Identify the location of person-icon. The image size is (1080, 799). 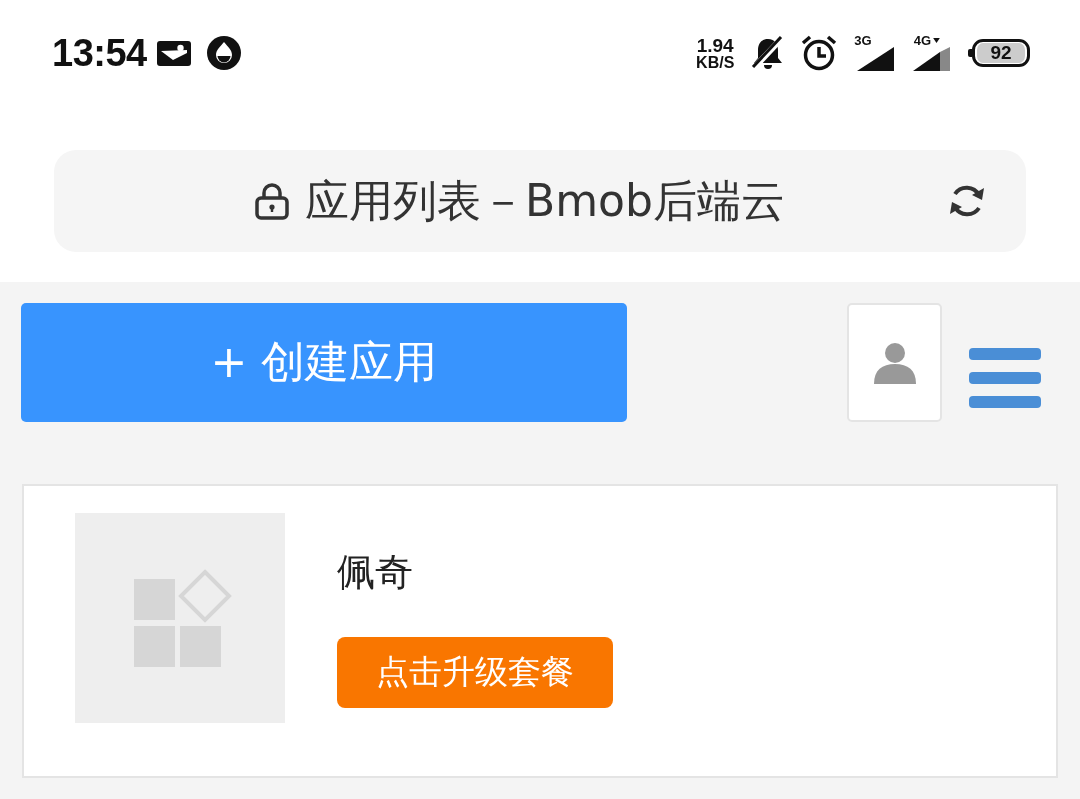
(894, 362).